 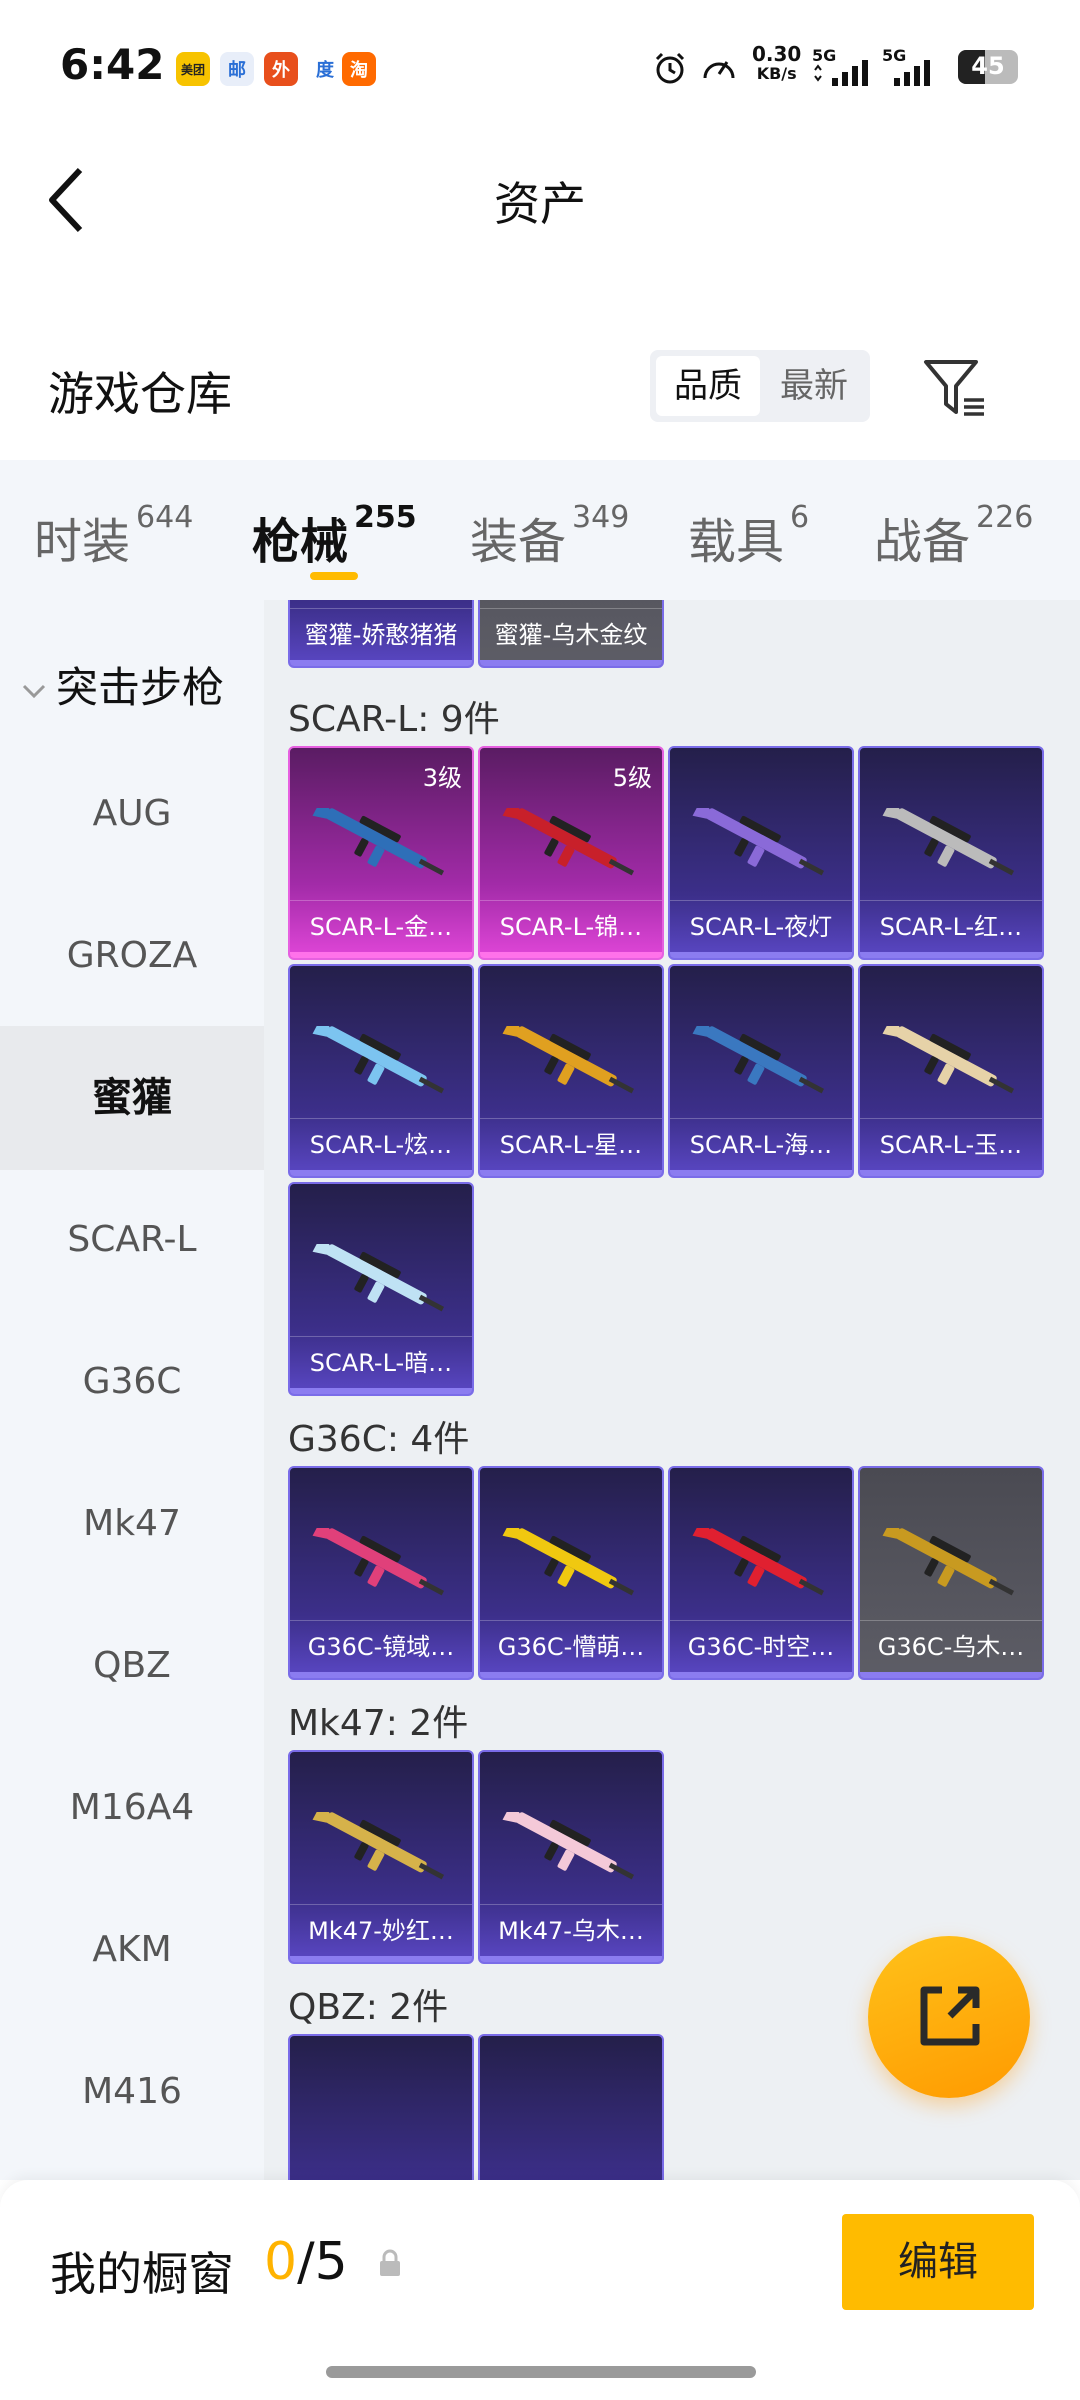 What do you see at coordinates (390, 2262) in the screenshot?
I see `lock-icon` at bounding box center [390, 2262].